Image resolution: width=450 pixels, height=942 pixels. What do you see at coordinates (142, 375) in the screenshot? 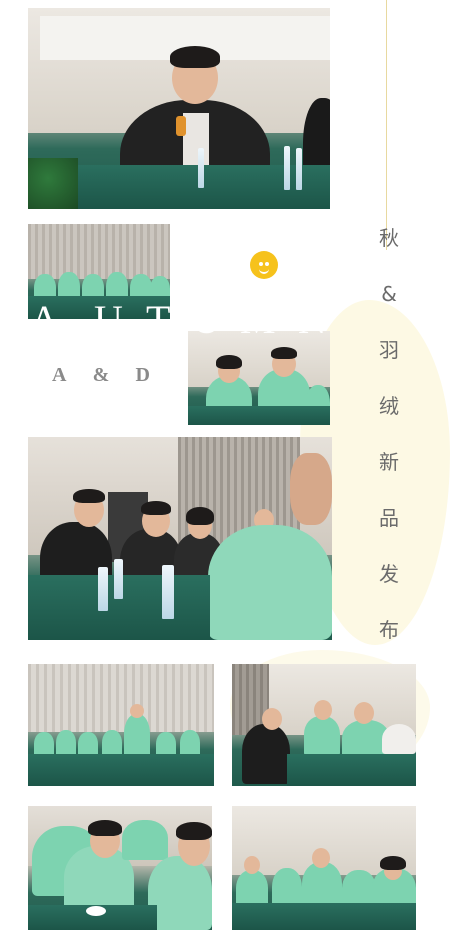
I see `ad-letter-d: D` at bounding box center [142, 375].